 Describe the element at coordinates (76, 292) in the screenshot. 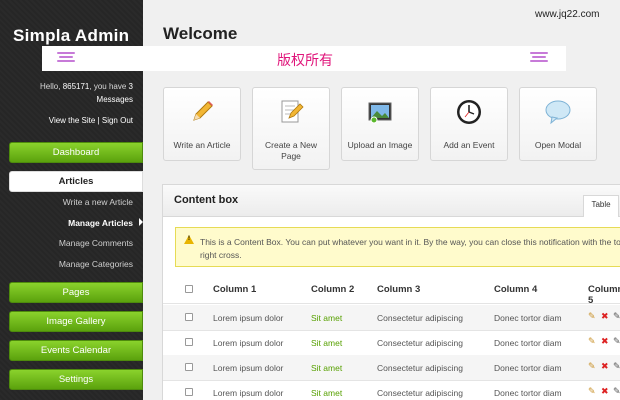

I see `nav-pages: Pages` at that location.